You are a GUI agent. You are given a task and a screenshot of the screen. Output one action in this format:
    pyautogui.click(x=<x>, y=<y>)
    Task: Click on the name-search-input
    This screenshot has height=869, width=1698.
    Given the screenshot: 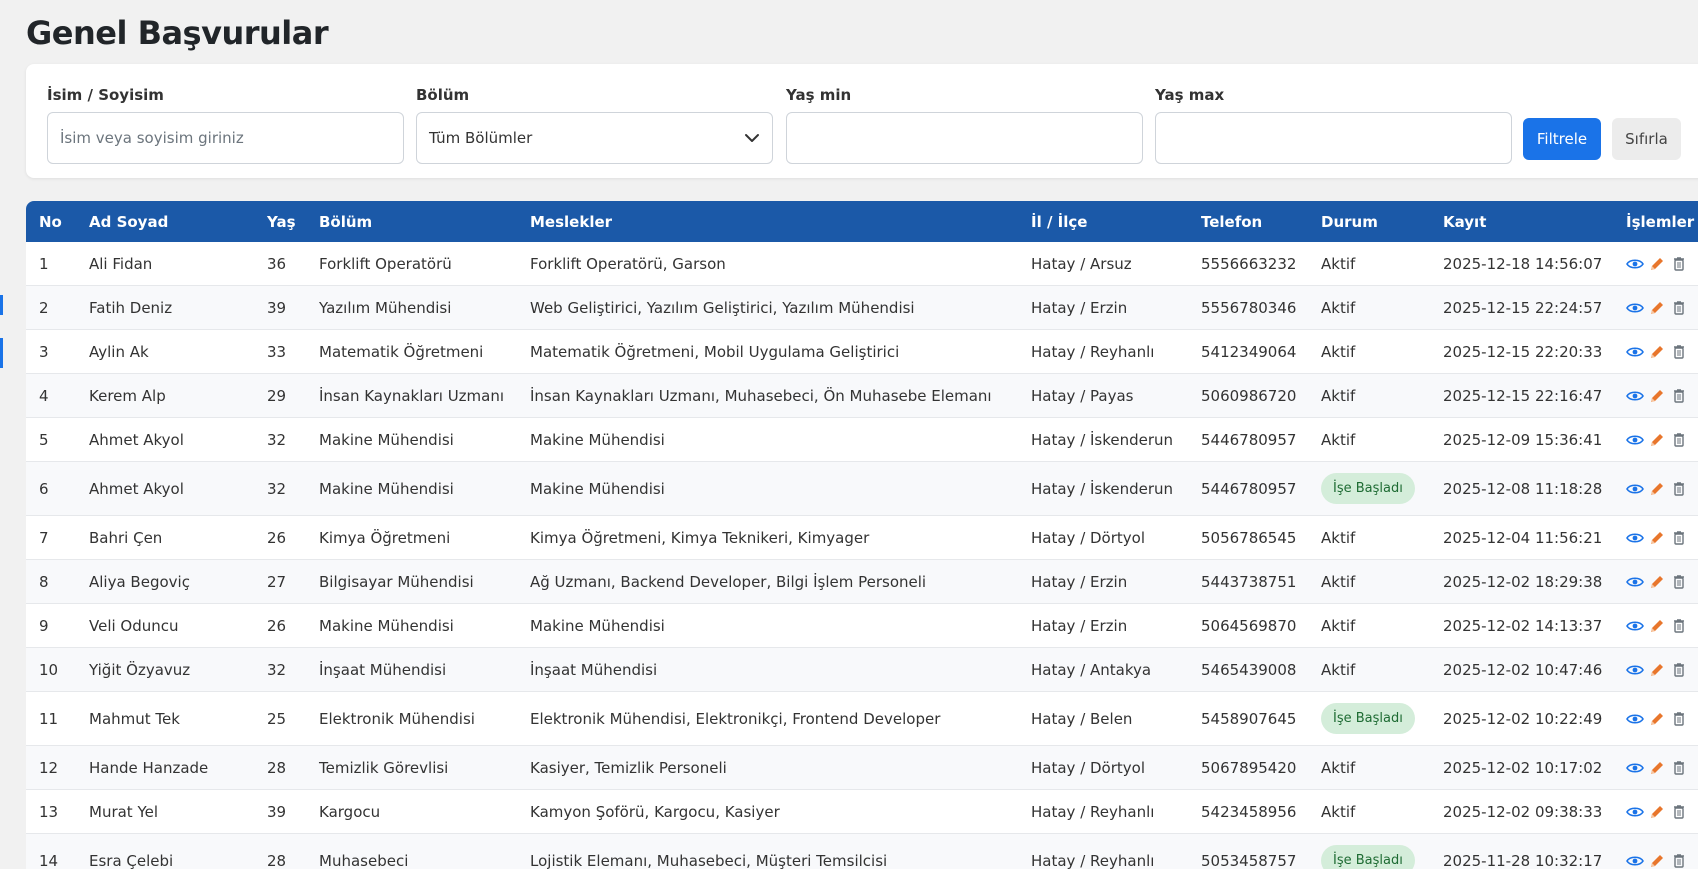 What is the action you would take?
    pyautogui.click(x=225, y=138)
    